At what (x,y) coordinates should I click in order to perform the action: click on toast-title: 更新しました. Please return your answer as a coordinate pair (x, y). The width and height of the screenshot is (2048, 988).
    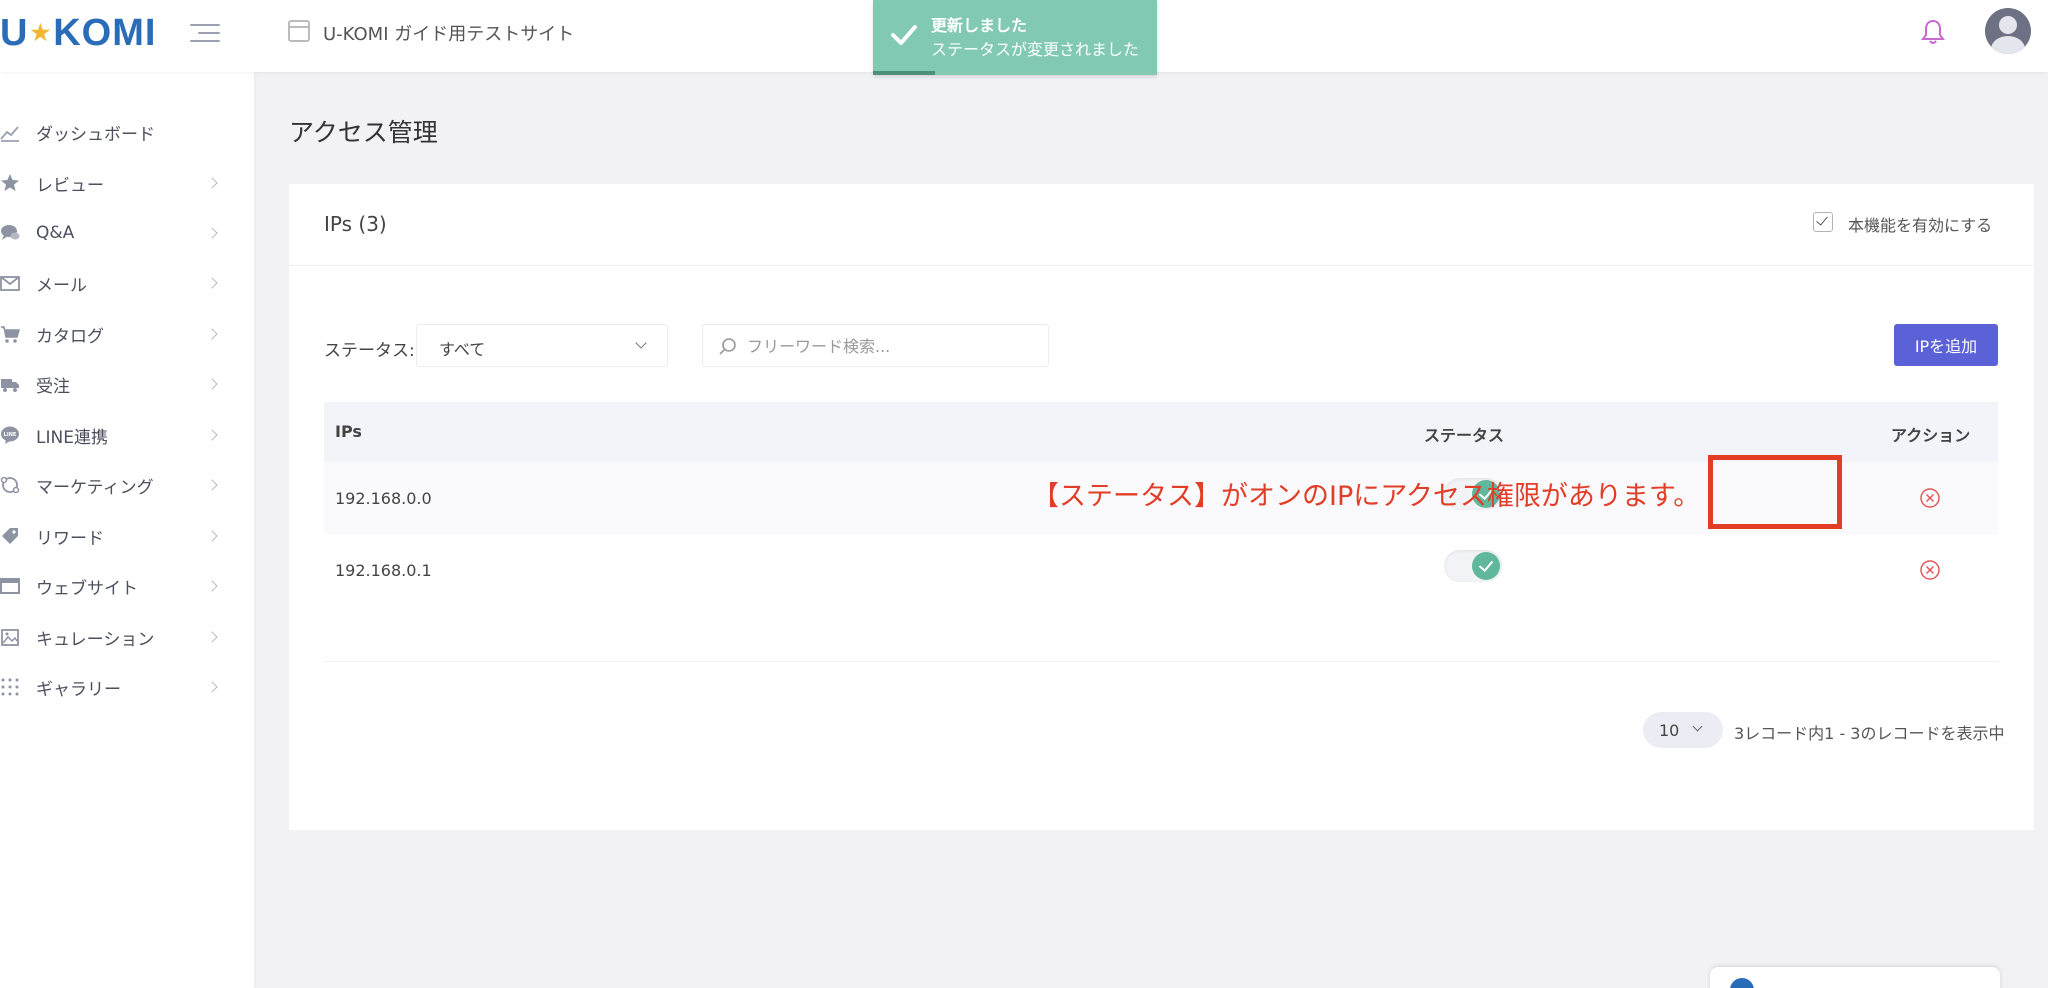
    Looking at the image, I should click on (979, 25).